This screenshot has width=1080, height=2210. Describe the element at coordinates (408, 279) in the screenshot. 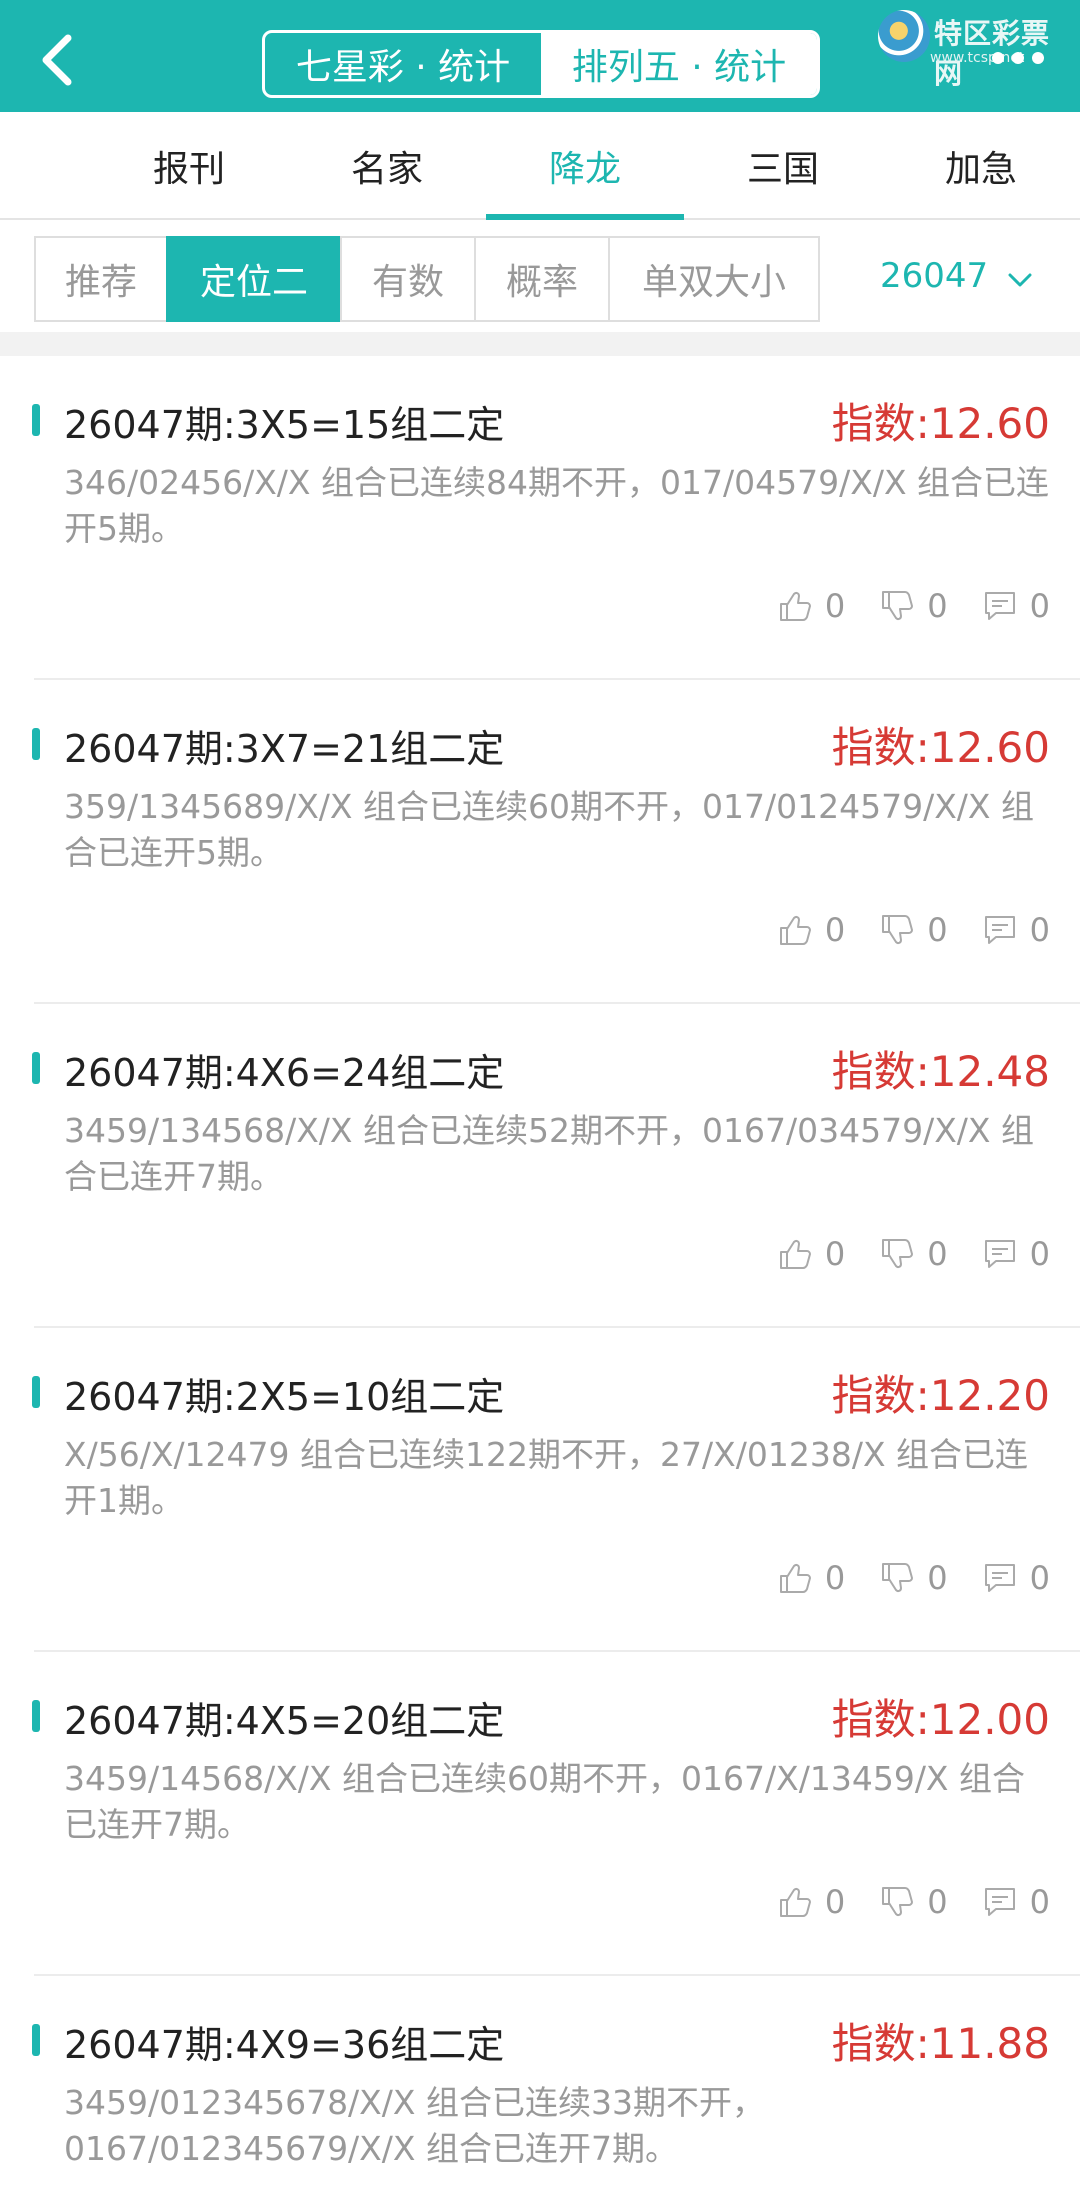

I see `filter-youshu: 有数` at that location.